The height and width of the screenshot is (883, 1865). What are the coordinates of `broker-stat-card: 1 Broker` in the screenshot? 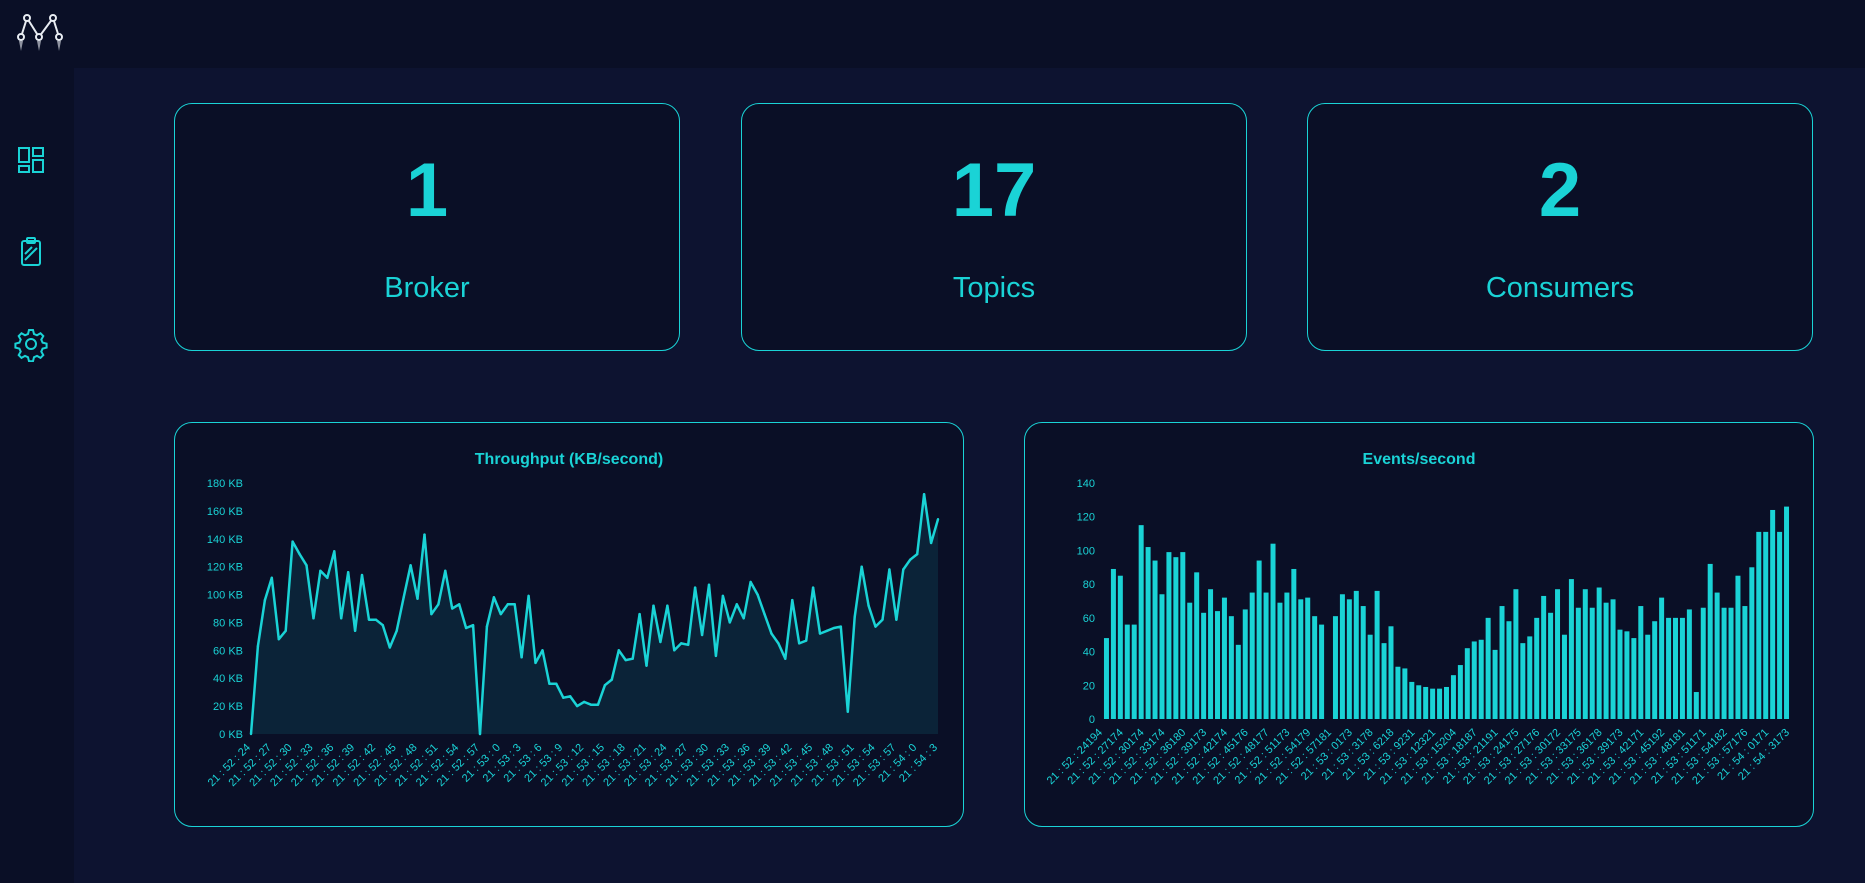 It's located at (427, 227).